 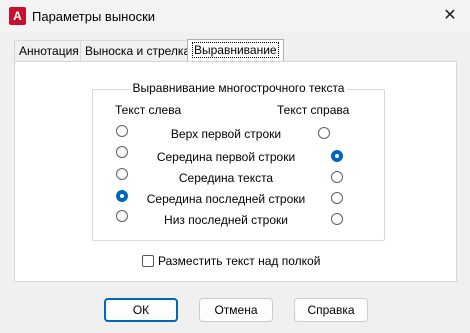 What do you see at coordinates (331, 310) in the screenshot?
I see `help-button: Справка` at bounding box center [331, 310].